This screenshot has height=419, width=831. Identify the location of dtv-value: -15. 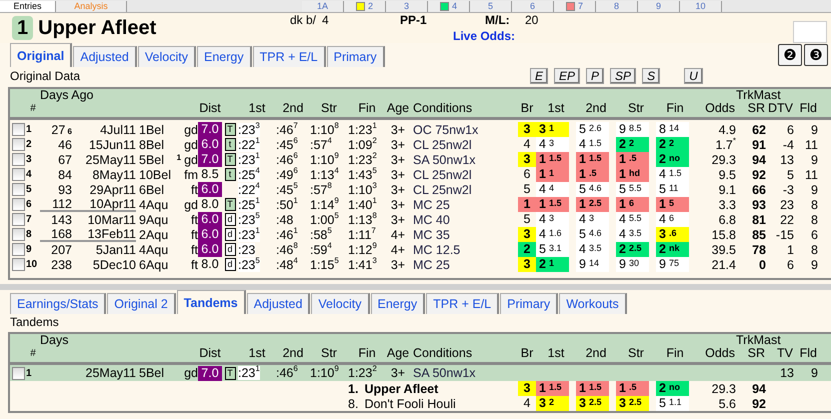
(785, 235).